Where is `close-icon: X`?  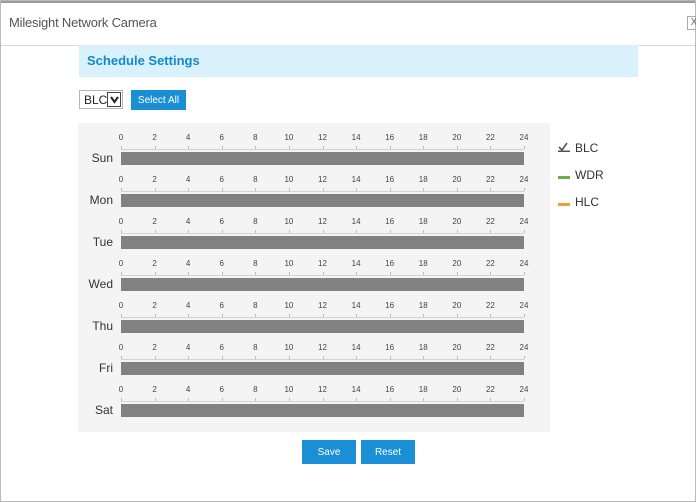 close-icon: X is located at coordinates (691, 23).